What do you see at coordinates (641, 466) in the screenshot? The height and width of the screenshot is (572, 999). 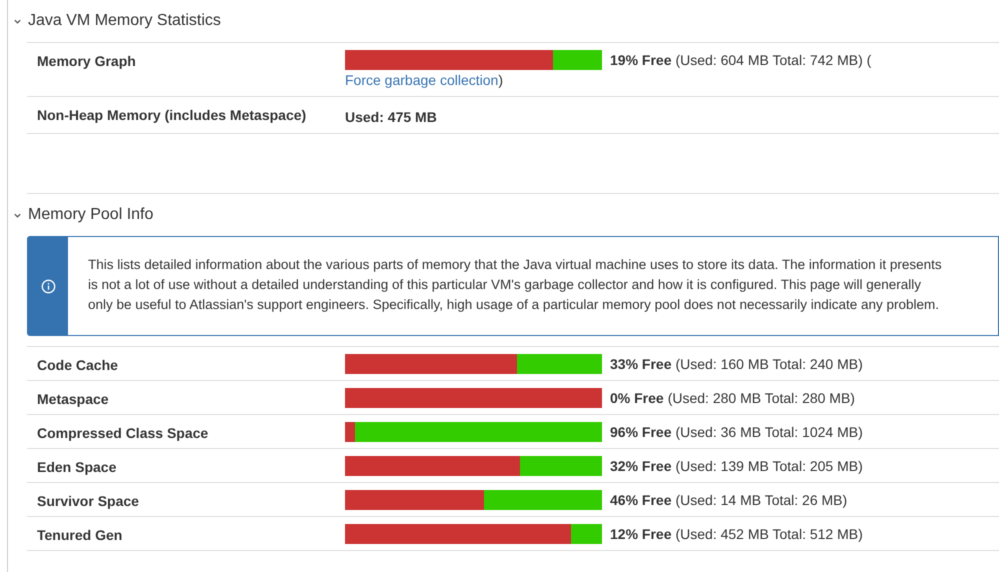 I see `free-percent: 32% Free` at bounding box center [641, 466].